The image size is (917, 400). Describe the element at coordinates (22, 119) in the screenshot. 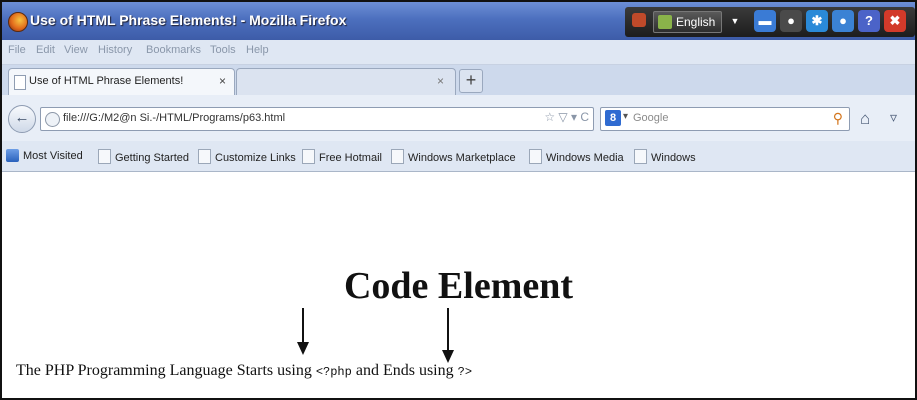

I see `back-button: ←` at that location.